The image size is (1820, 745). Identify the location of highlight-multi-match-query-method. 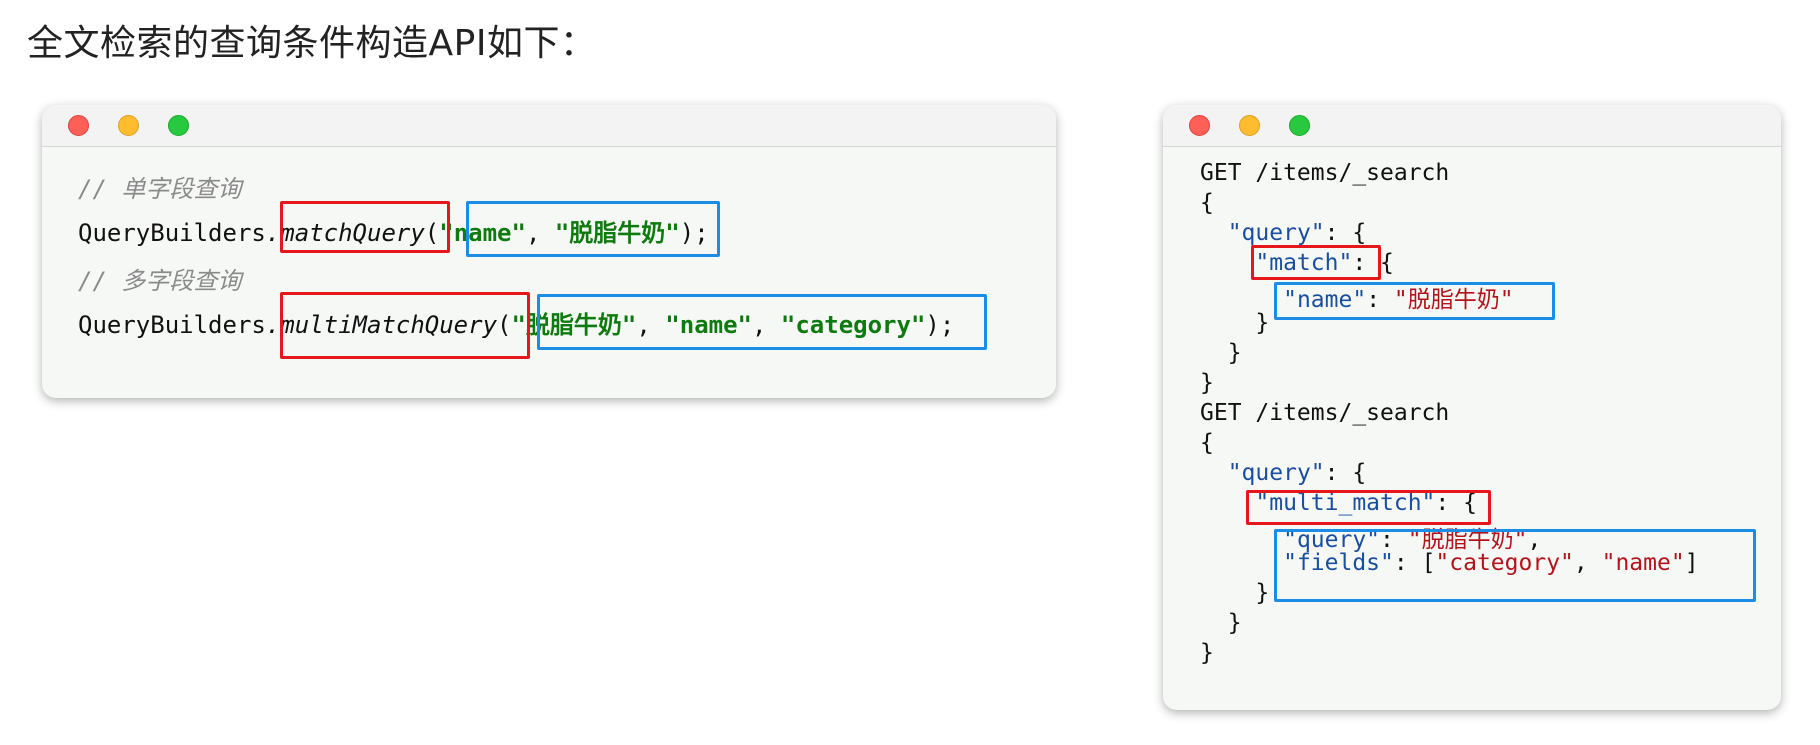
(405, 325).